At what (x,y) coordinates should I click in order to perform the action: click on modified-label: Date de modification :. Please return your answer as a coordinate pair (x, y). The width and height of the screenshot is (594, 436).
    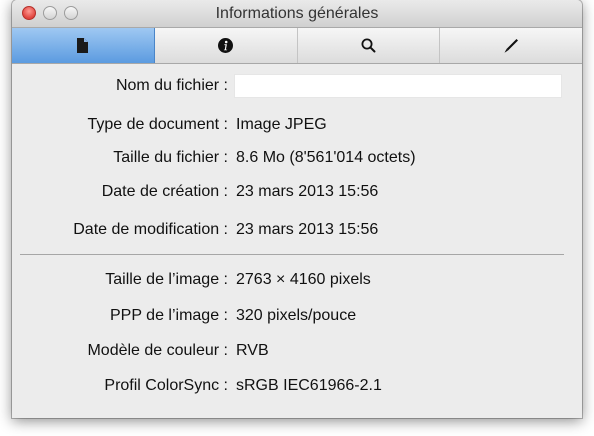
    Looking at the image, I should click on (150, 229).